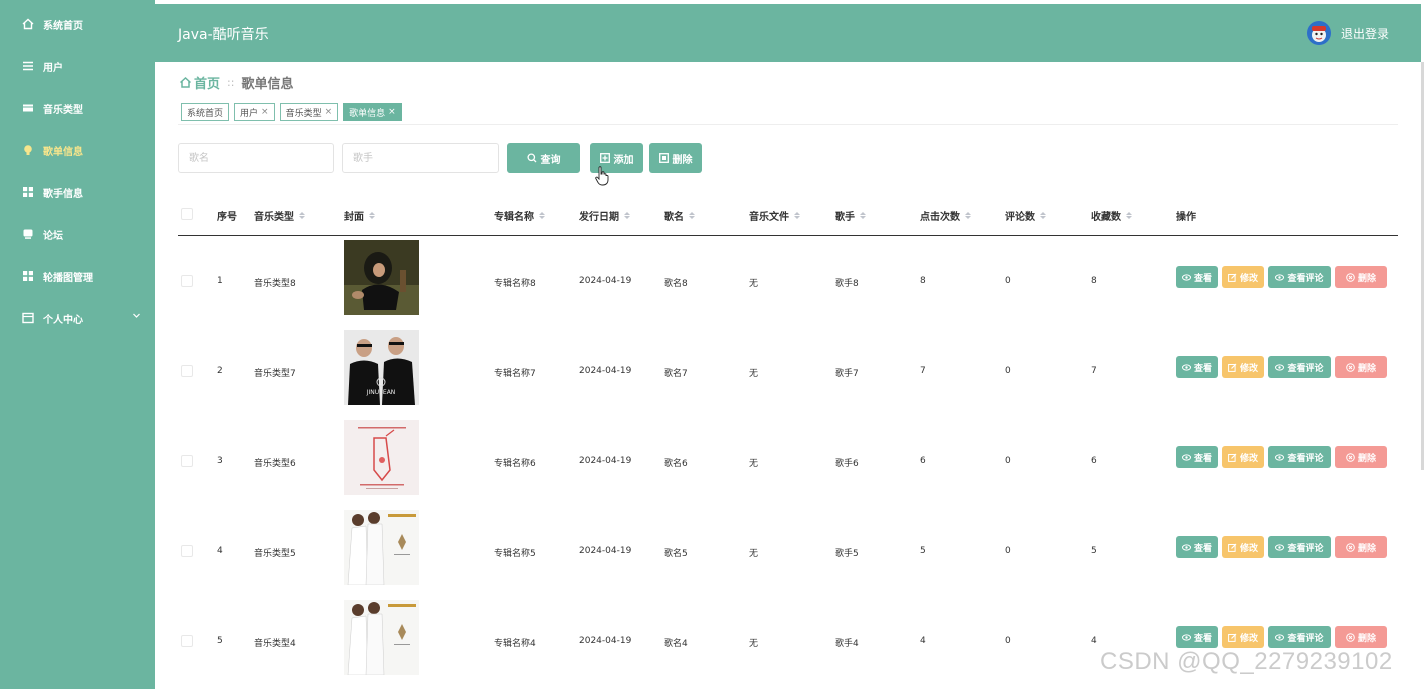 Image resolution: width=1424 pixels, height=689 pixels. Describe the element at coordinates (77, 24) in the screenshot. I see `sidebar-item-home: 系统首页` at that location.